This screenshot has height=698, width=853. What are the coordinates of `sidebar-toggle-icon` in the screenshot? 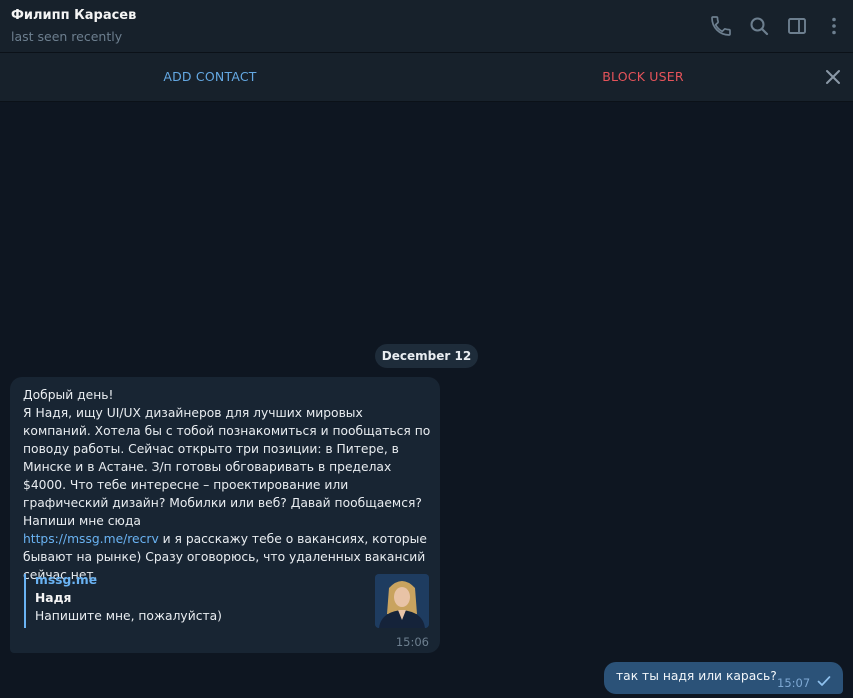 It's located at (797, 26).